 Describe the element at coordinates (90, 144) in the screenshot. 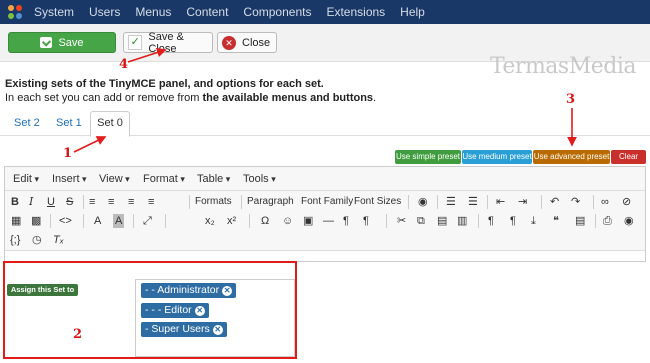

I see `arrow-to-set0` at that location.